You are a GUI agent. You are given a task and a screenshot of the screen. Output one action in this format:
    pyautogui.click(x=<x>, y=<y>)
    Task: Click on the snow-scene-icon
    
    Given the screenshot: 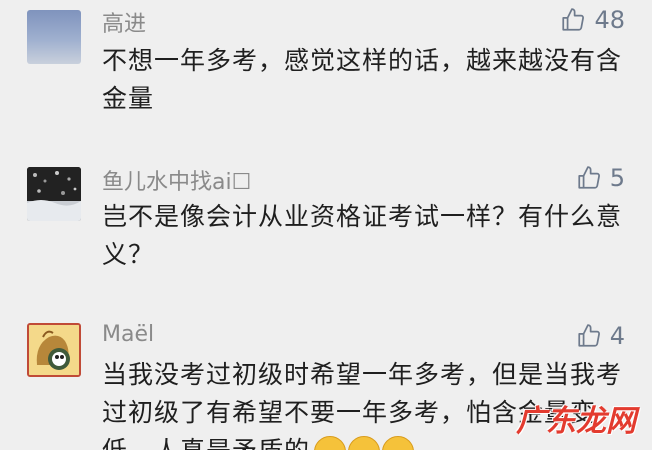 What is the action you would take?
    pyautogui.click(x=54, y=194)
    